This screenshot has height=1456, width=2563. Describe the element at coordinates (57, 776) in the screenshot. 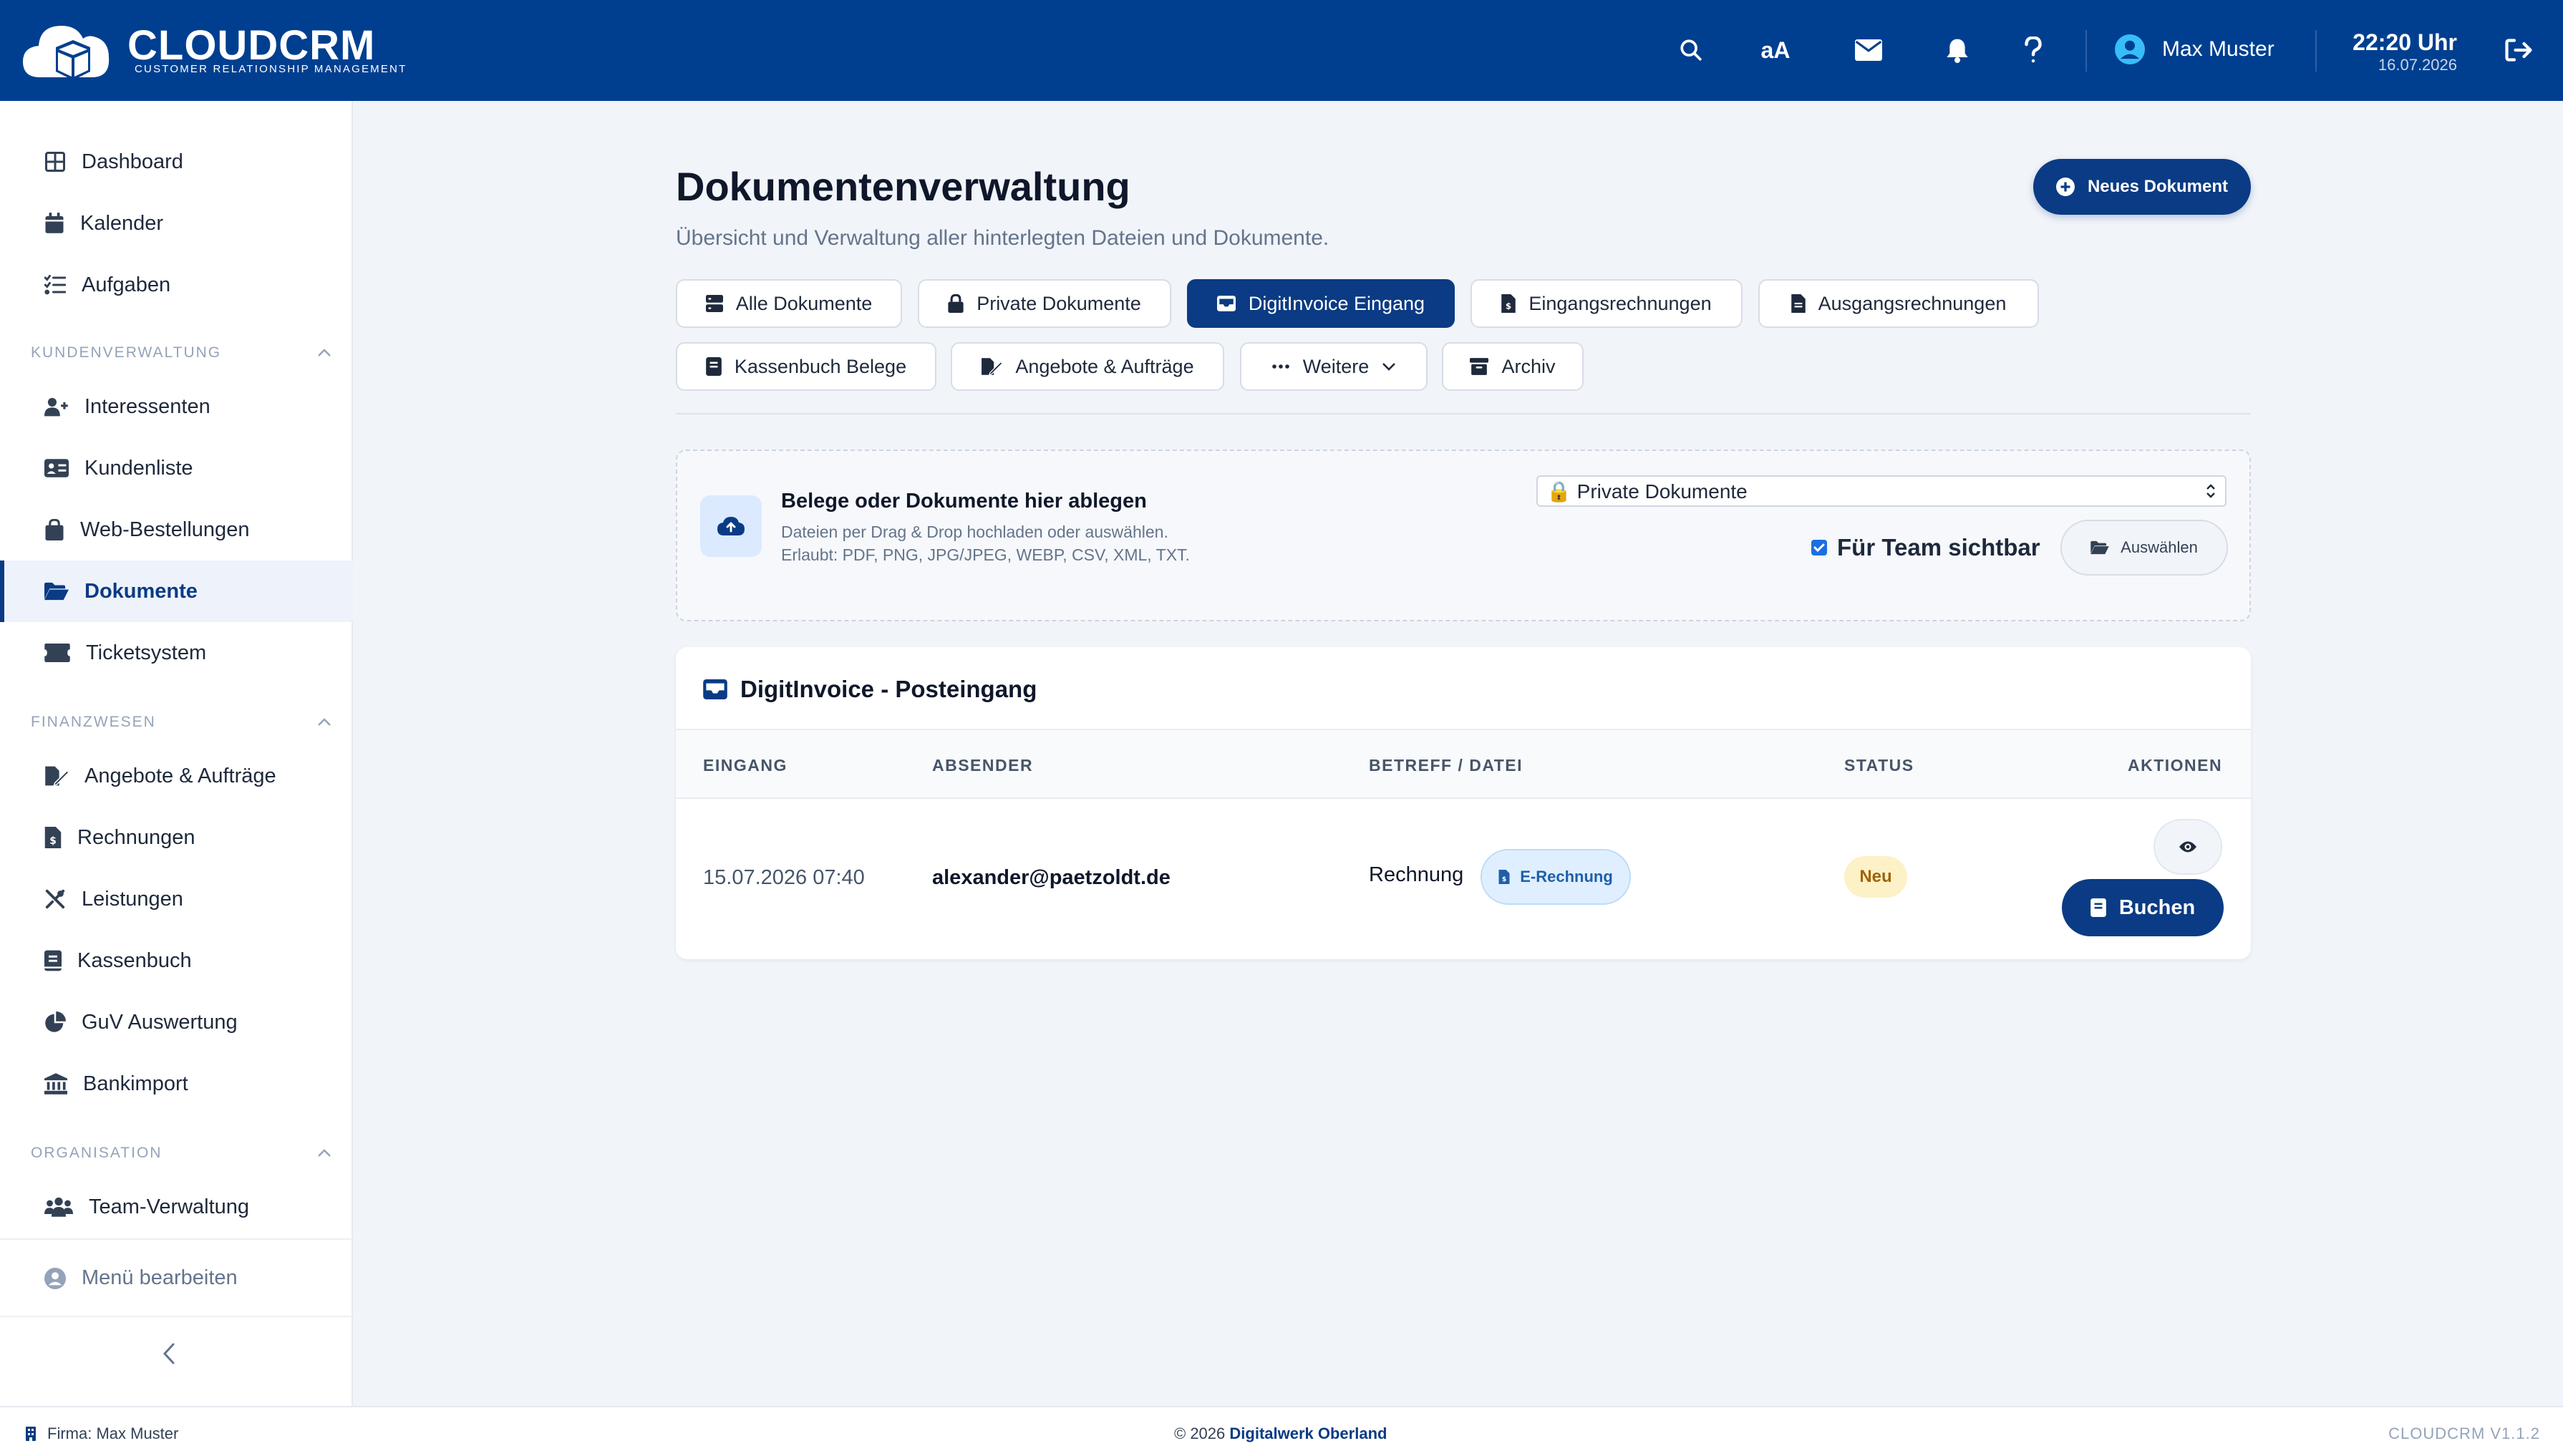

I see `file-signature-icon` at that location.